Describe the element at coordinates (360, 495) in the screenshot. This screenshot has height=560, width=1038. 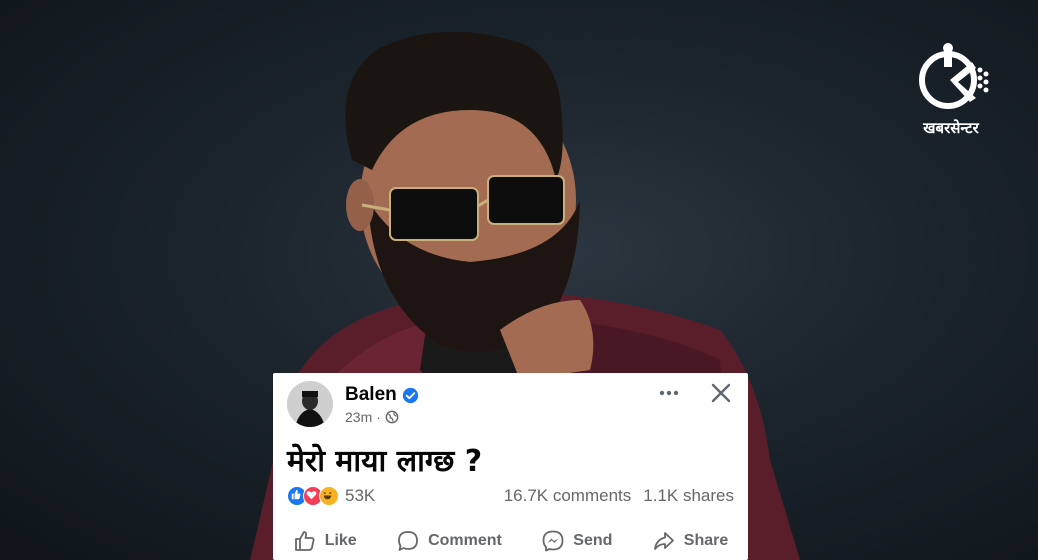
I see `reaction-count: 53K` at that location.